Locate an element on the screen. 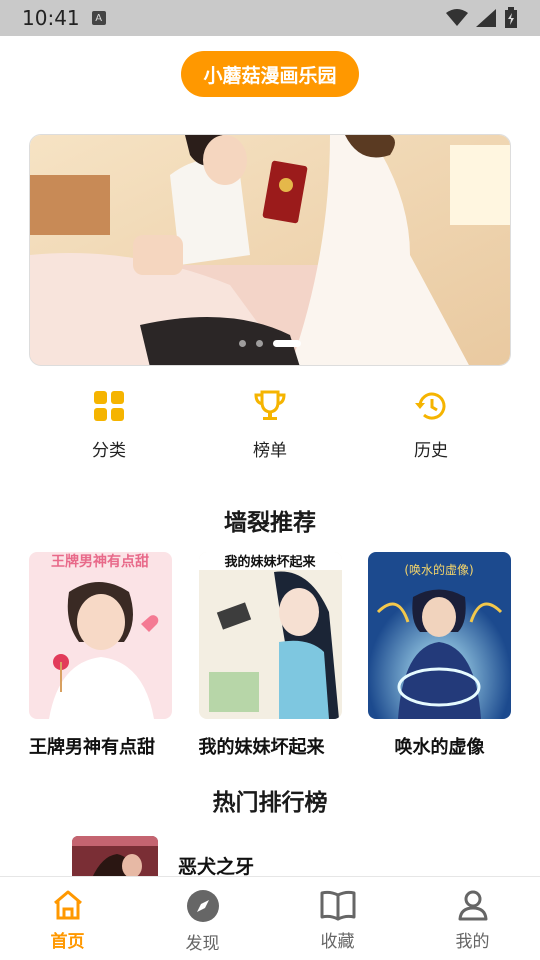 This screenshot has width=540, height=960. quick-action-ranking: 榜单 is located at coordinates (270, 425).